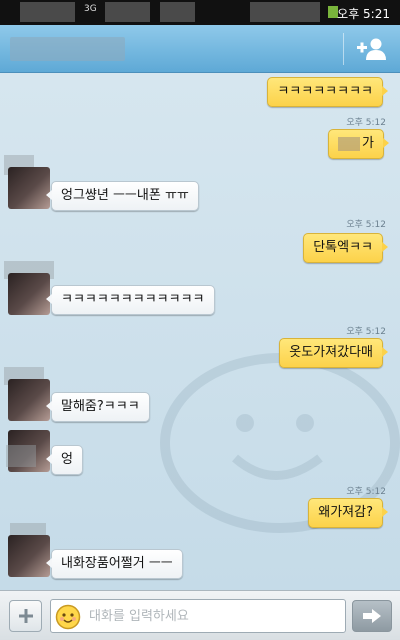  I want to click on redacted-text-blur, so click(349, 143).